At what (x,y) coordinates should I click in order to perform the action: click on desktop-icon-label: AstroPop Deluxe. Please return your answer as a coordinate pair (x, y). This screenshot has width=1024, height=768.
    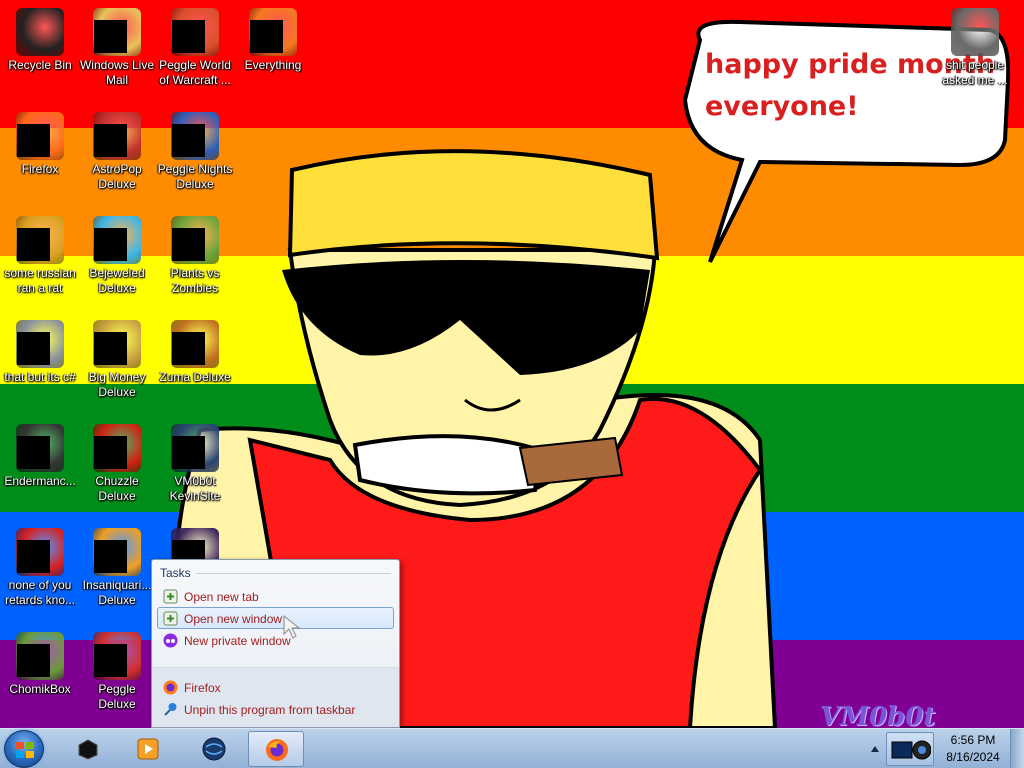
    Looking at the image, I should click on (117, 176).